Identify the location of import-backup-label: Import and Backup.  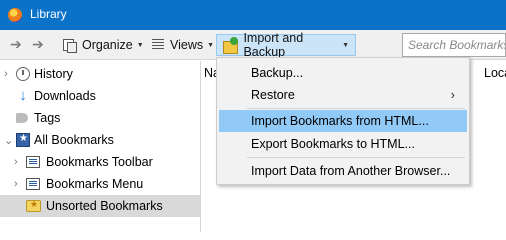
(273, 45).